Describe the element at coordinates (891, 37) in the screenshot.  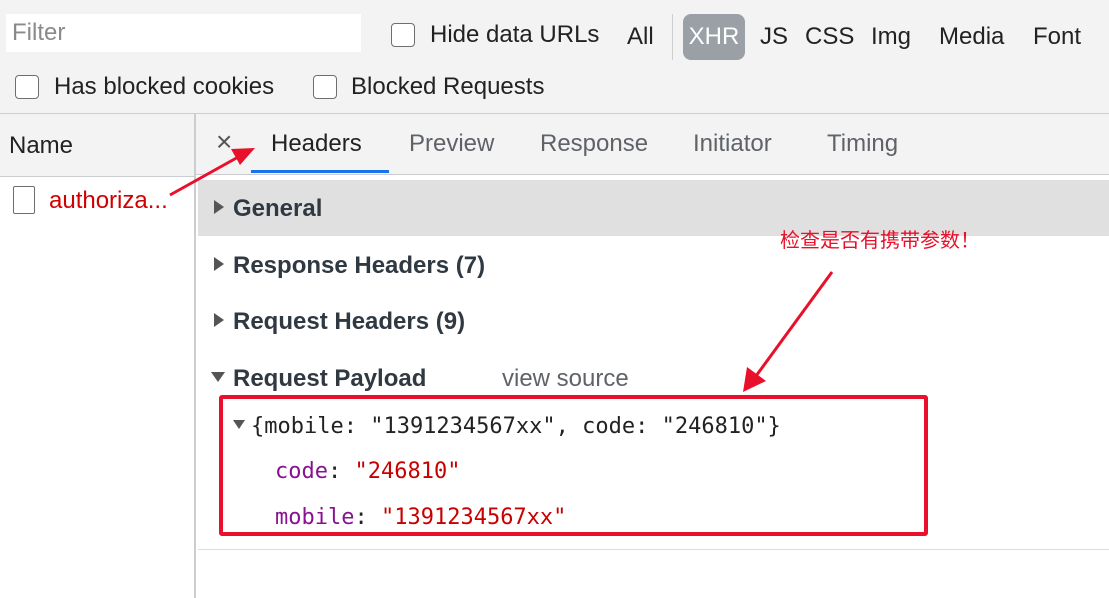
I see `type-filter-img: Img` at that location.